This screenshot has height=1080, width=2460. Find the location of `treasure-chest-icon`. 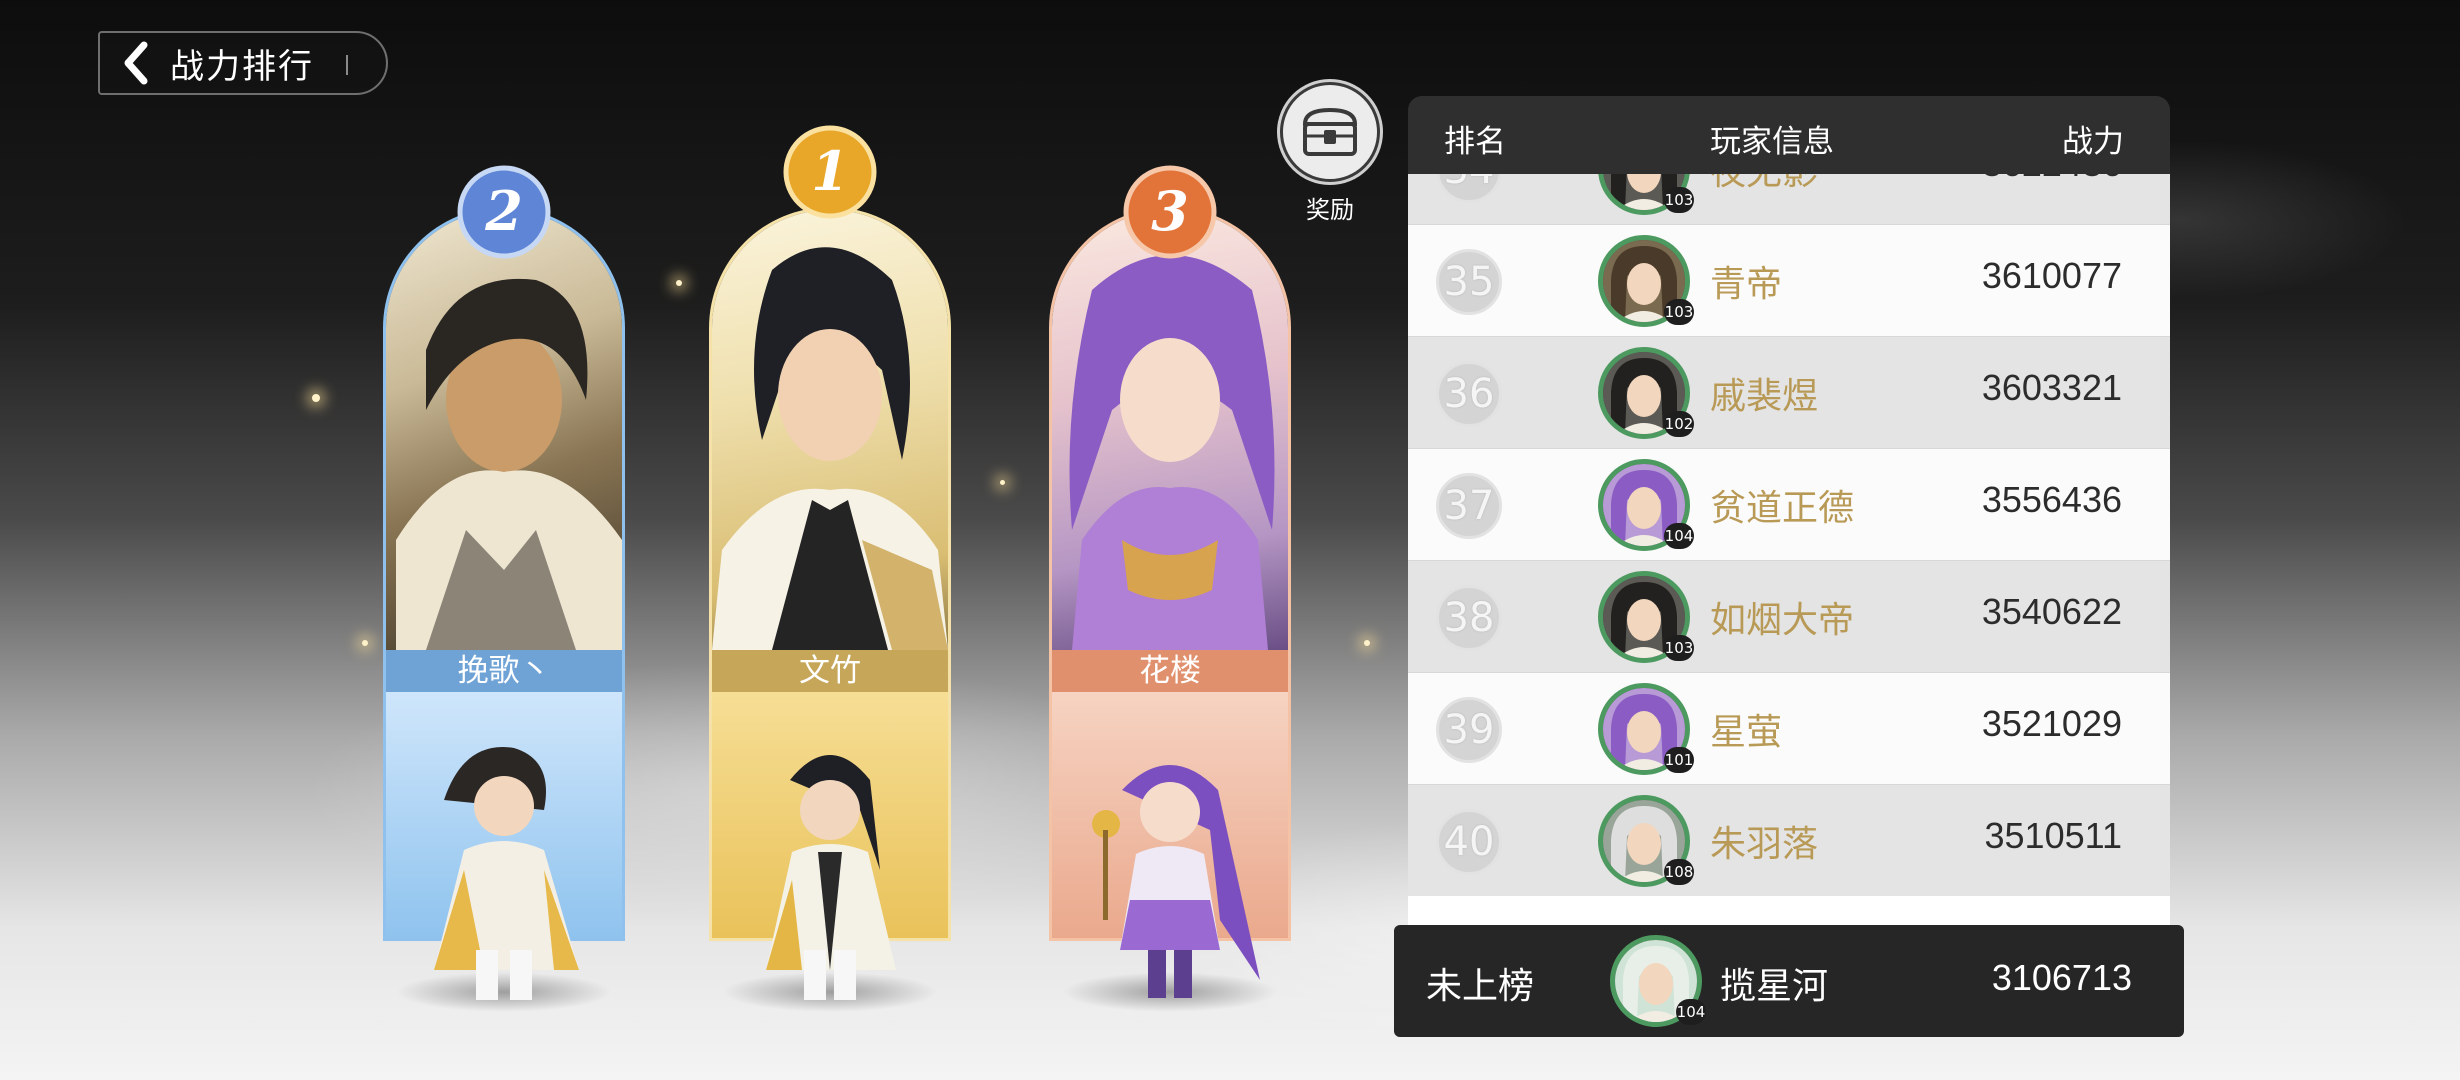

treasure-chest-icon is located at coordinates (1330, 132).